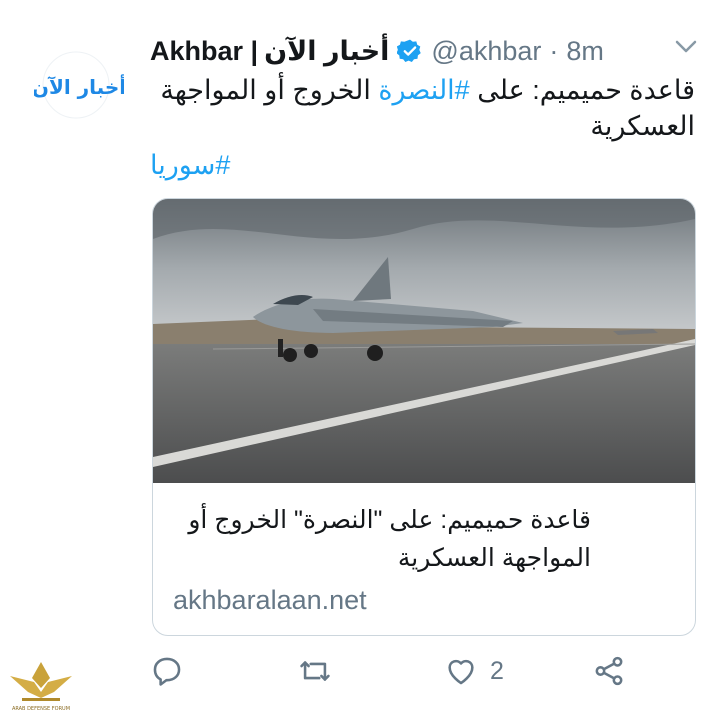 The image size is (720, 715). I want to click on display-name: Akhbar |, so click(204, 51).